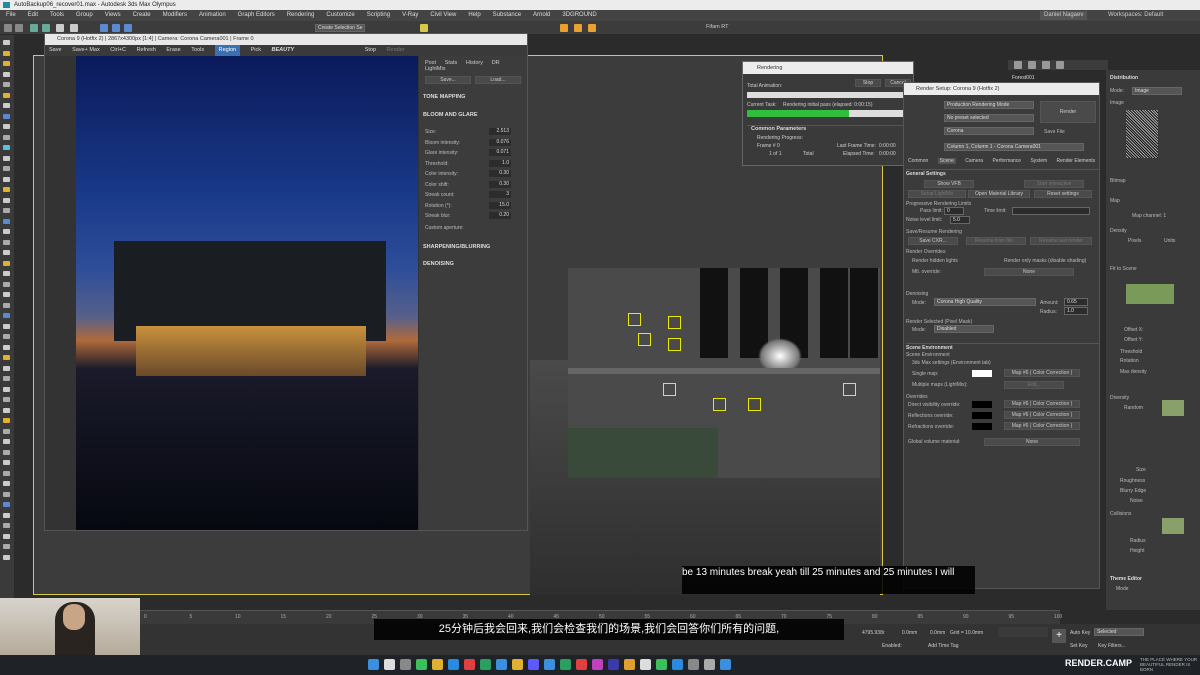 The height and width of the screenshot is (675, 1200). I want to click on collisions-preview-icon, so click(1173, 526).